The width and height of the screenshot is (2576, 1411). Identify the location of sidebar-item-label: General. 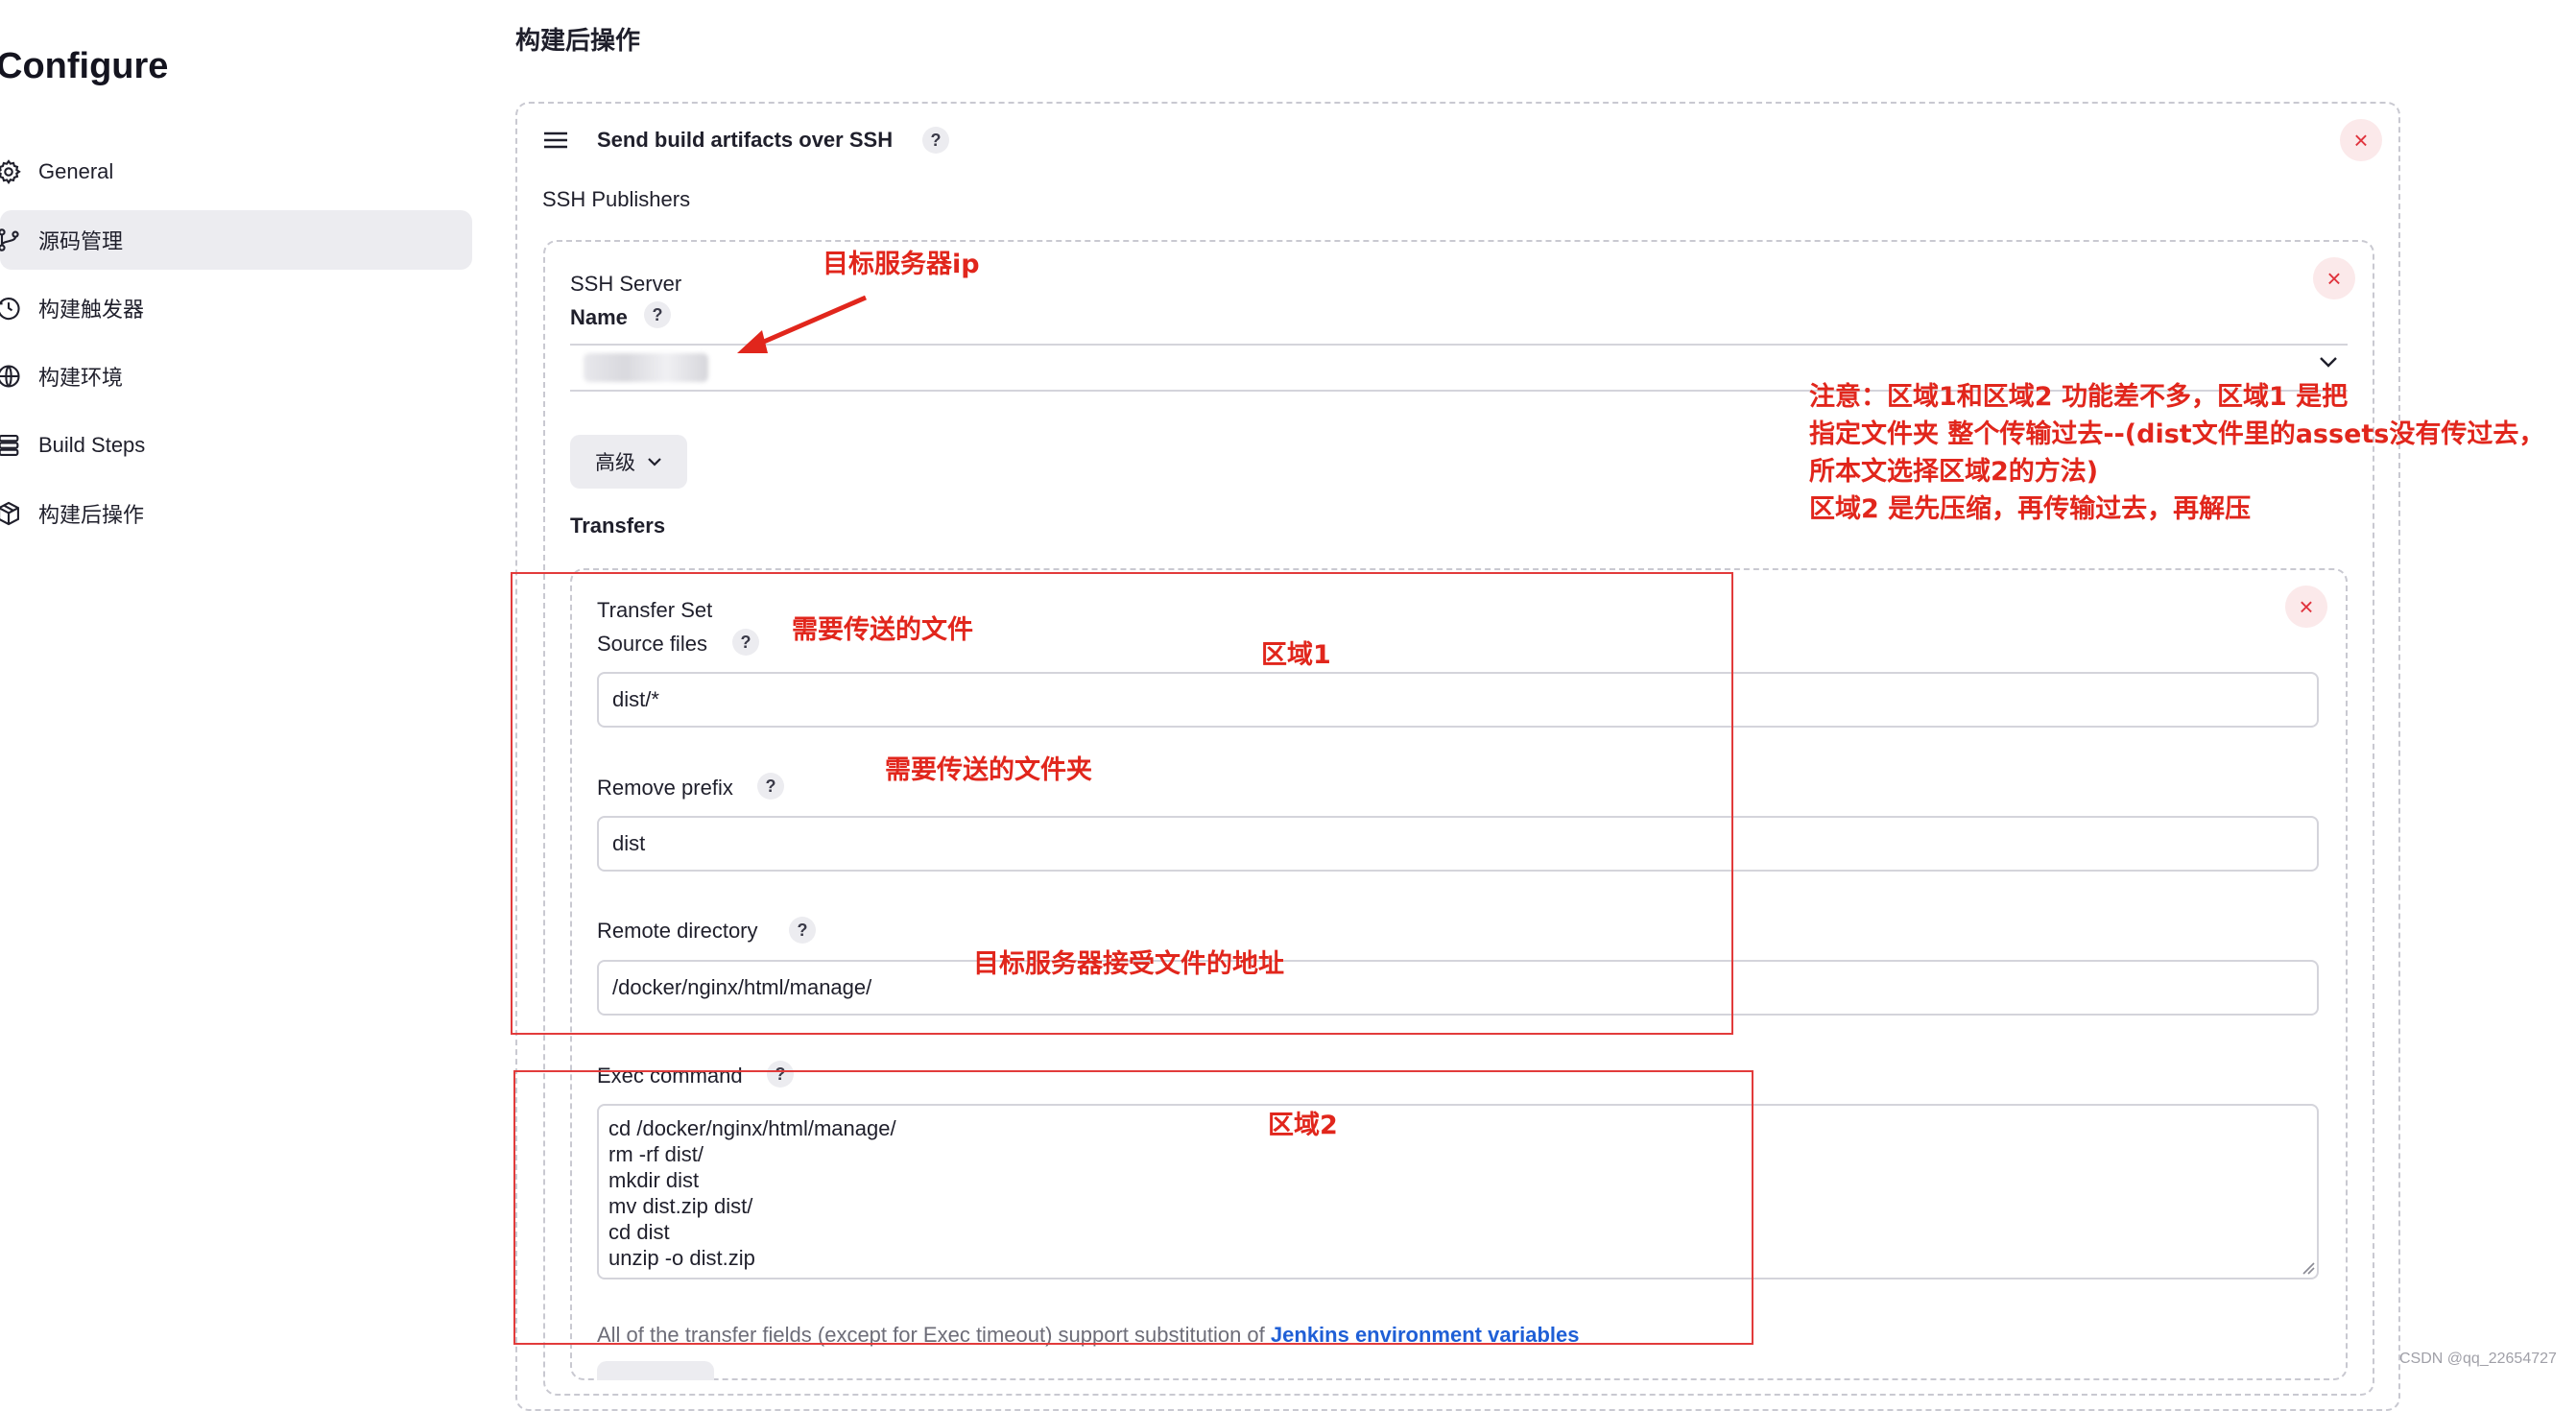
(76, 171).